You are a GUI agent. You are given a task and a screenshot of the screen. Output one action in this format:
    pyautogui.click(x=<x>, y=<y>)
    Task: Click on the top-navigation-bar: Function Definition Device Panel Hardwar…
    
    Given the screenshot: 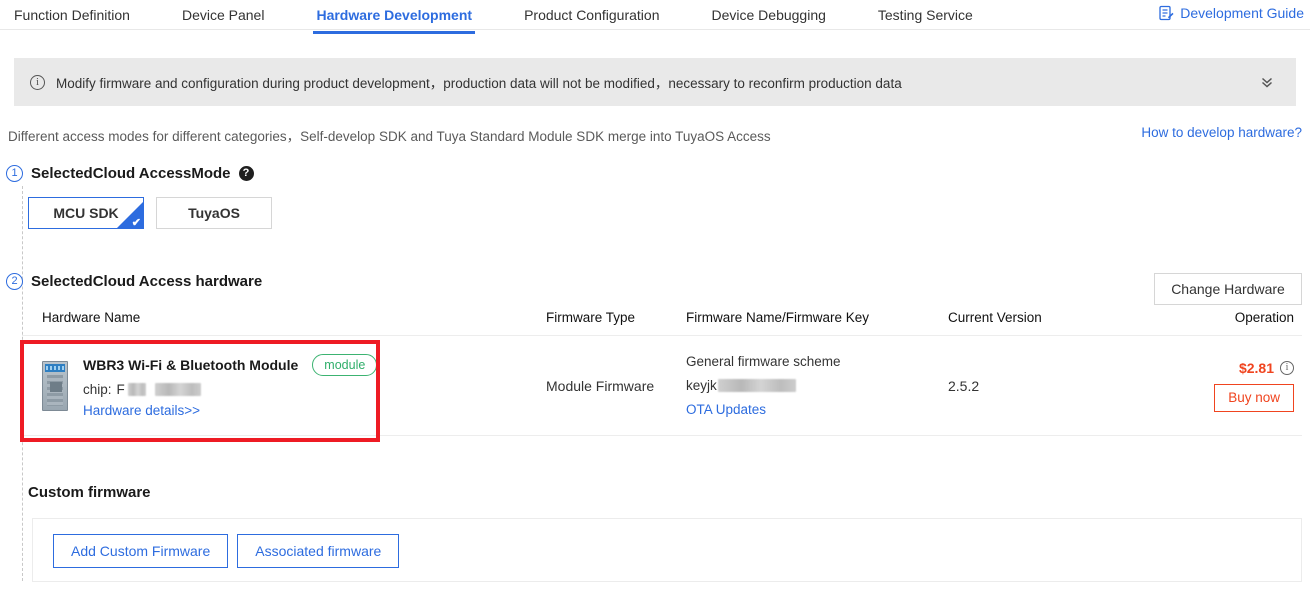 What is the action you would take?
    pyautogui.click(x=655, y=17)
    